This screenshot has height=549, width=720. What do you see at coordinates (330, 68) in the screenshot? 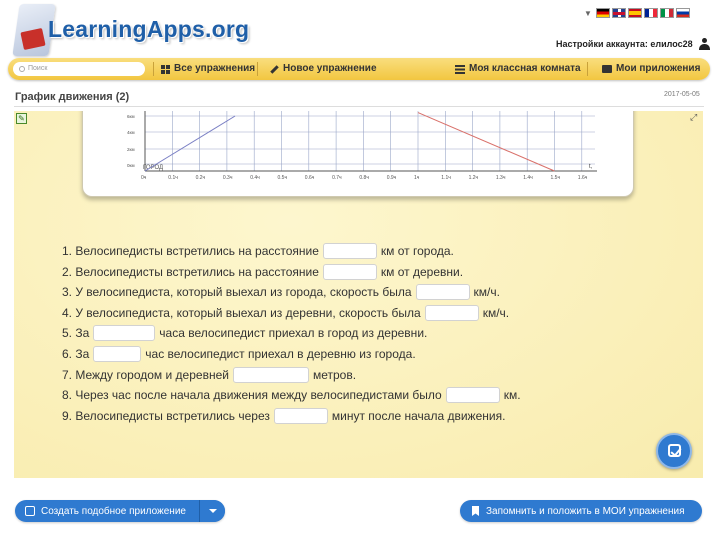
I see `nav-new-exercise-label: Новое упражнение` at bounding box center [330, 68].